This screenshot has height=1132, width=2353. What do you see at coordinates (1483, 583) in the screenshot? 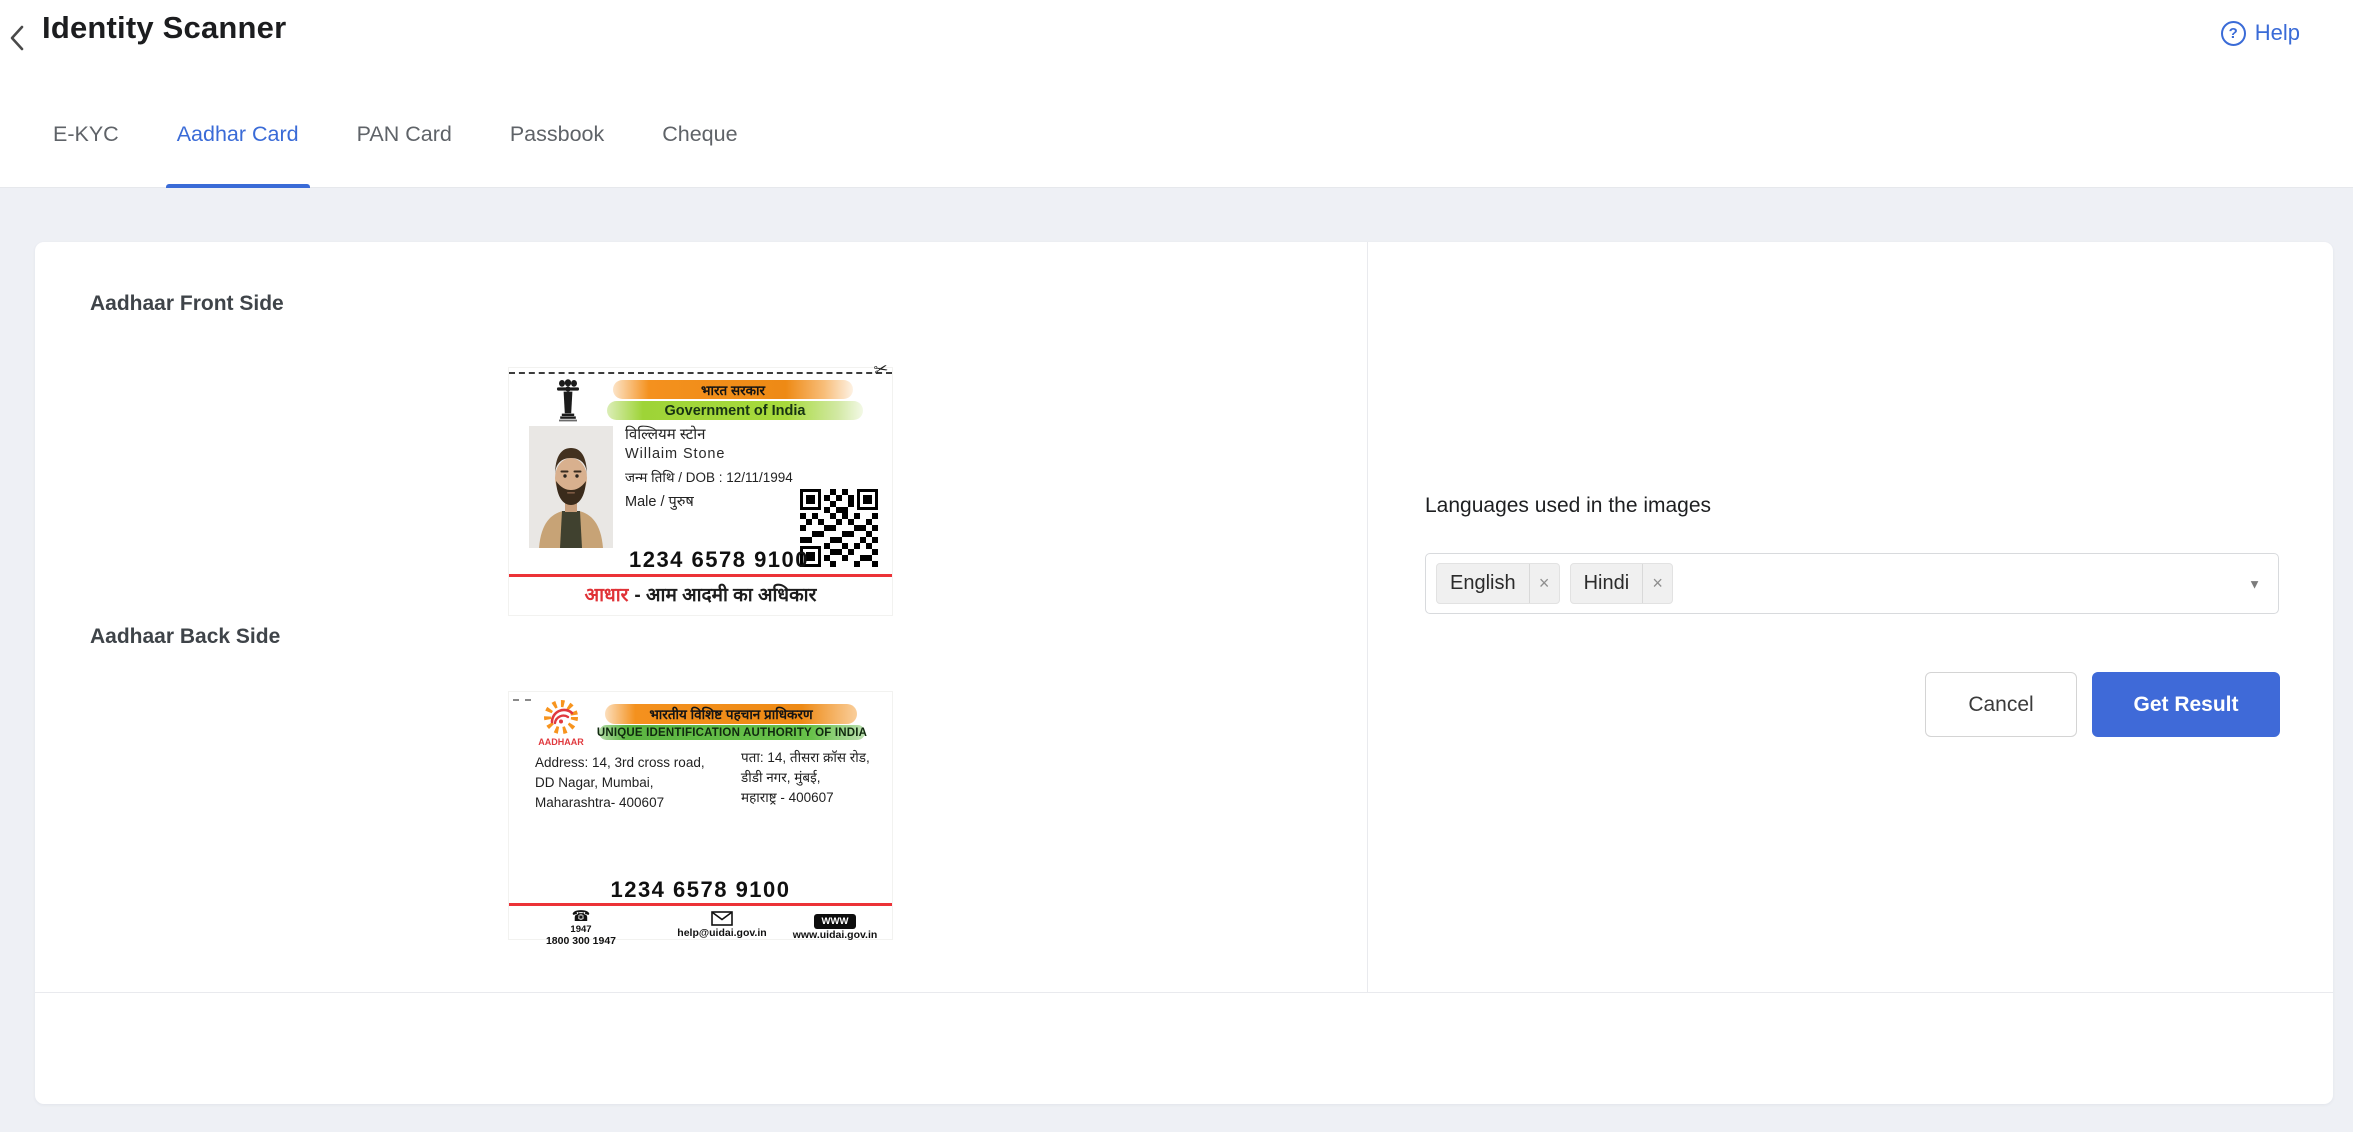
I see `chip-label: English` at bounding box center [1483, 583].